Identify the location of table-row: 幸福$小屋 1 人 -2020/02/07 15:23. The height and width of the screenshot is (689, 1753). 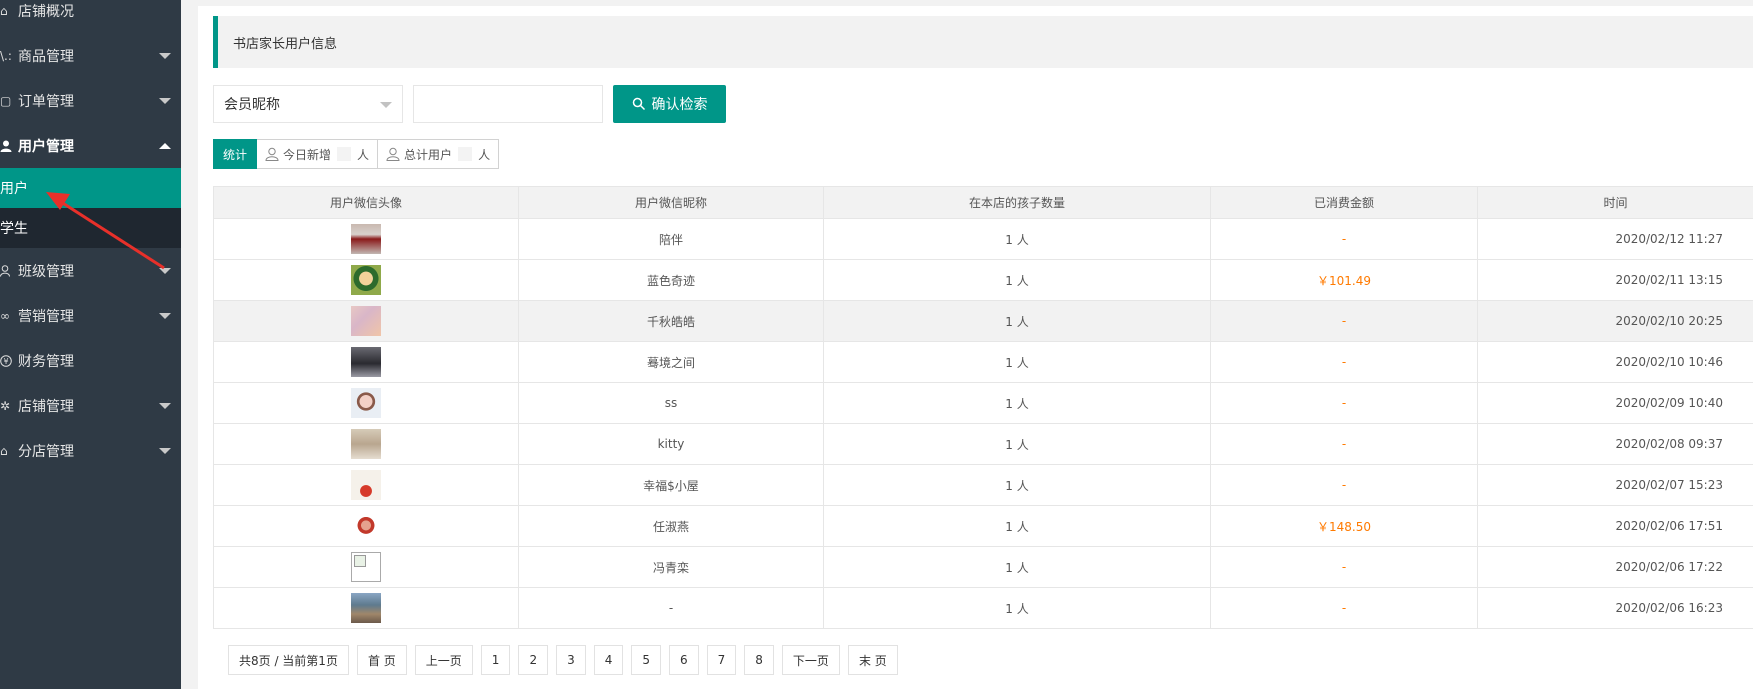
(983, 485).